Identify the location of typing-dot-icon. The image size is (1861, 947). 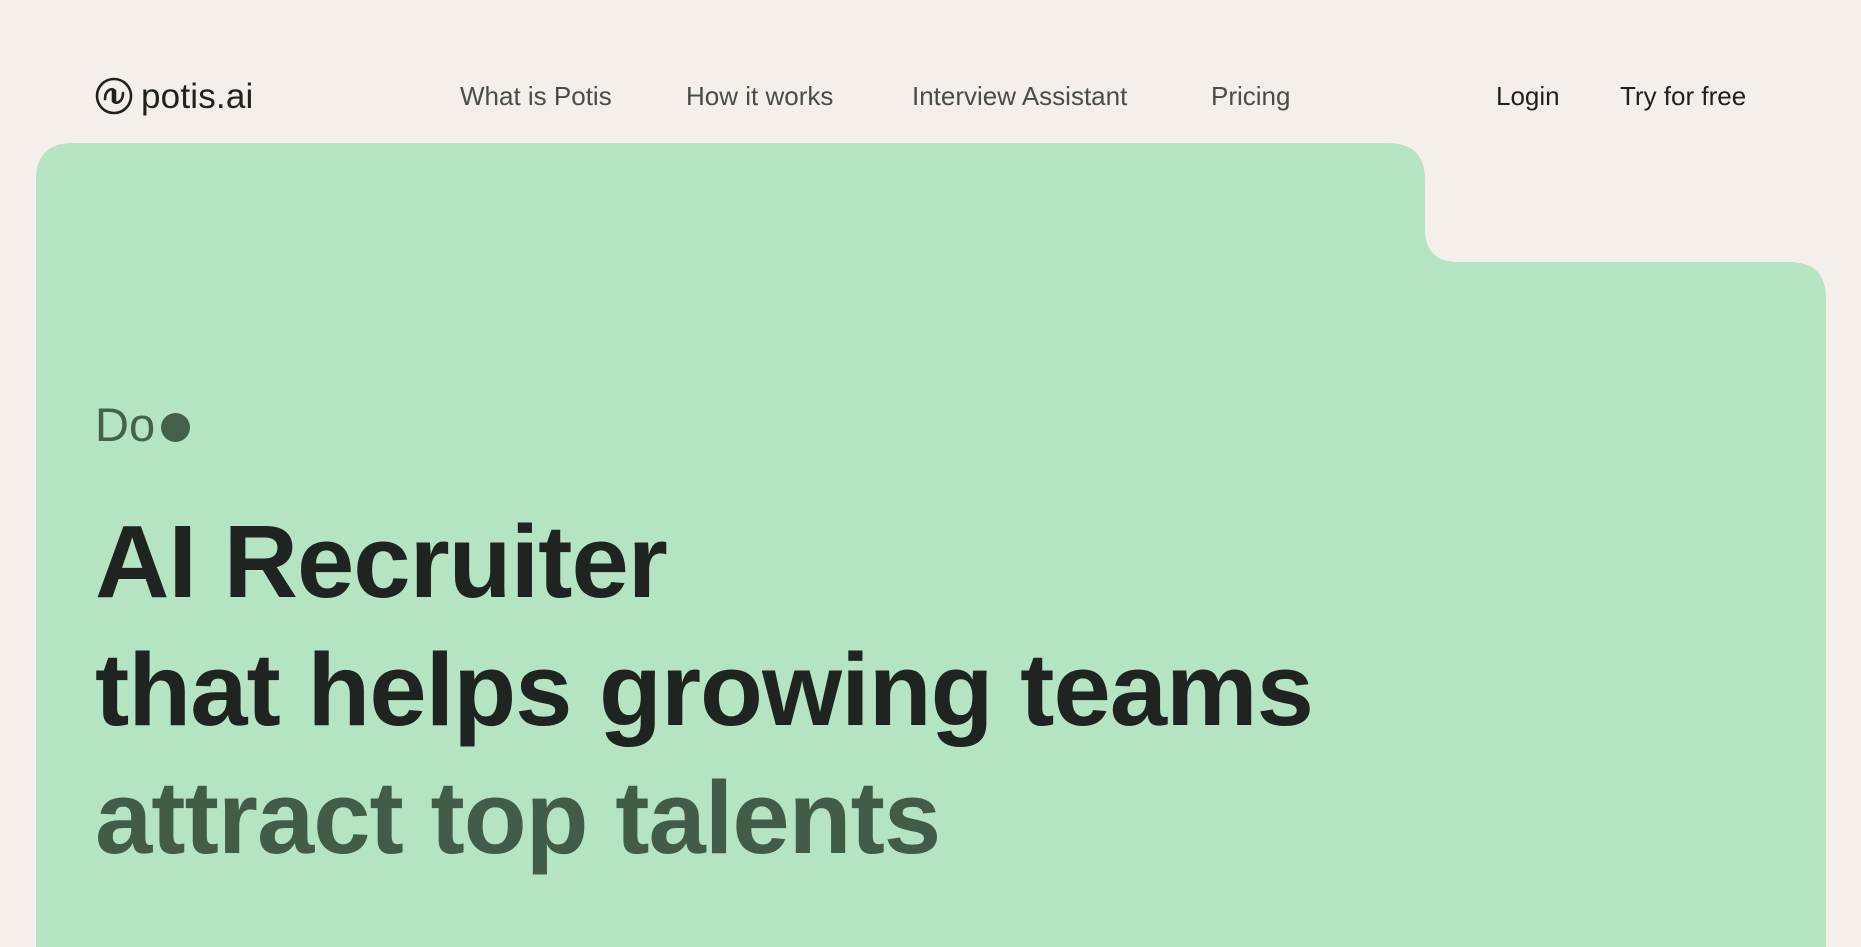
(176, 427).